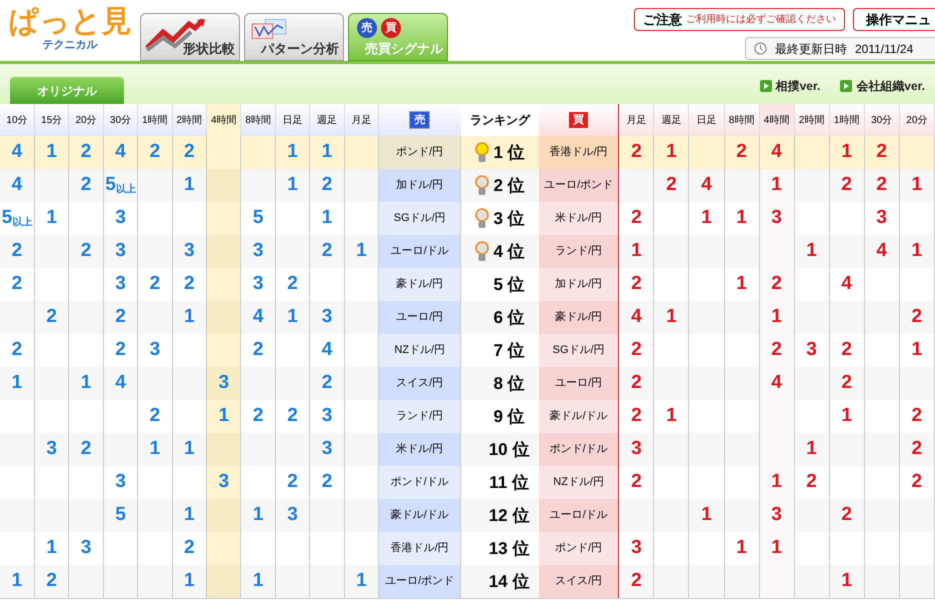 The height and width of the screenshot is (614, 935). I want to click on column-header: 日足, so click(292, 120).